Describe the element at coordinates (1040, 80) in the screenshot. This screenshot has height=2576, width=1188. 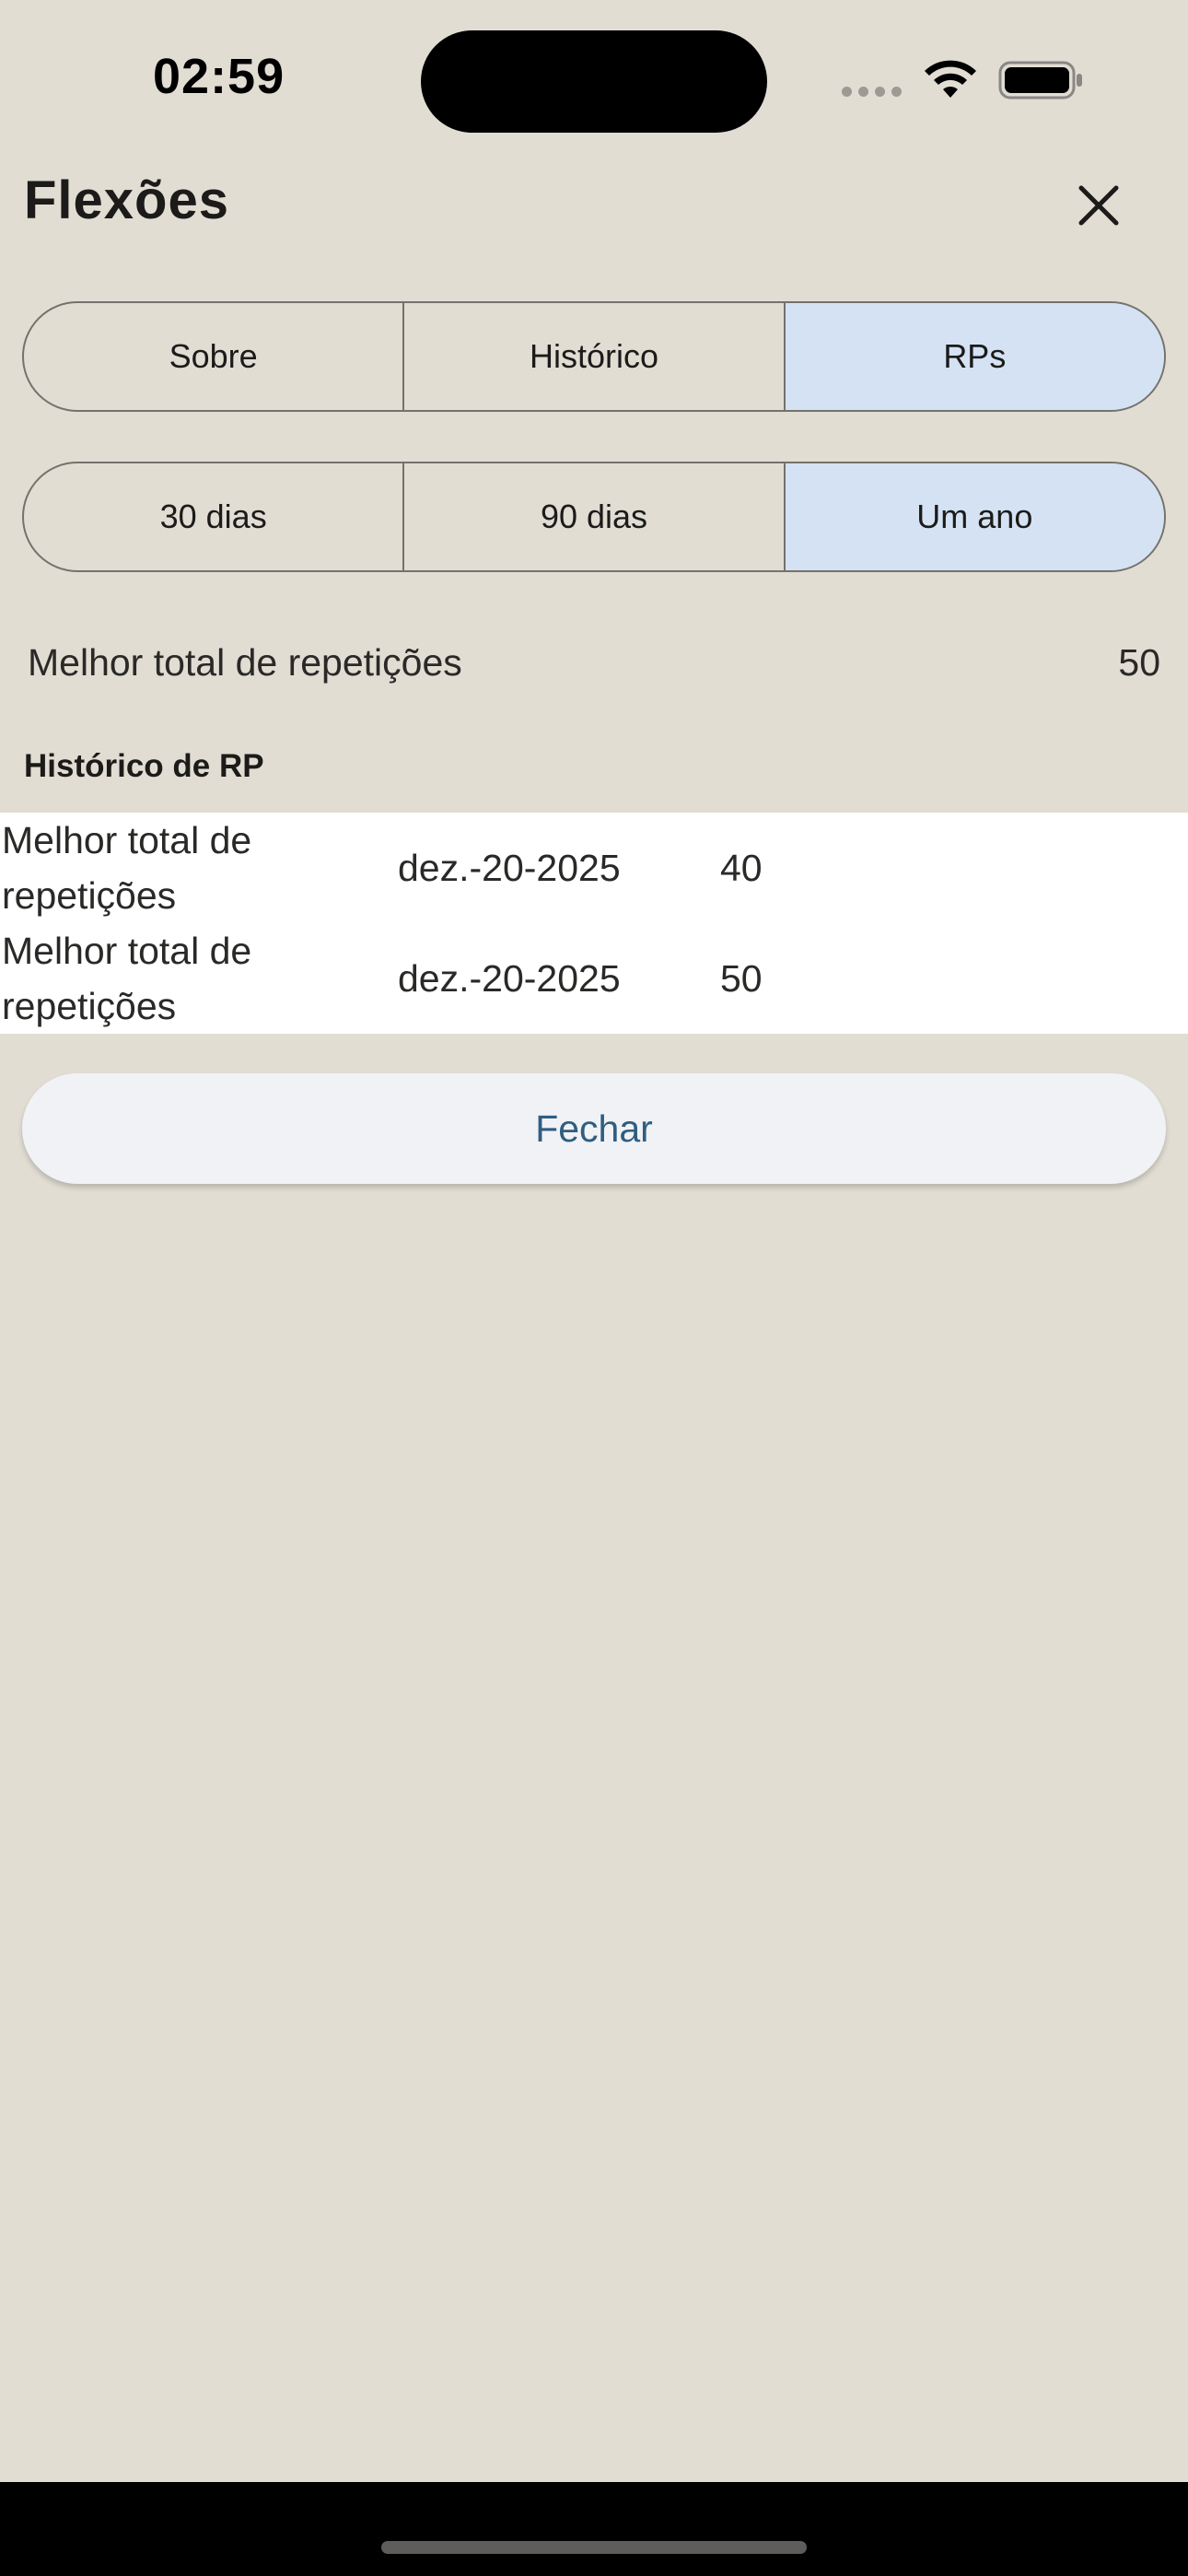
I see `battery-icon` at that location.